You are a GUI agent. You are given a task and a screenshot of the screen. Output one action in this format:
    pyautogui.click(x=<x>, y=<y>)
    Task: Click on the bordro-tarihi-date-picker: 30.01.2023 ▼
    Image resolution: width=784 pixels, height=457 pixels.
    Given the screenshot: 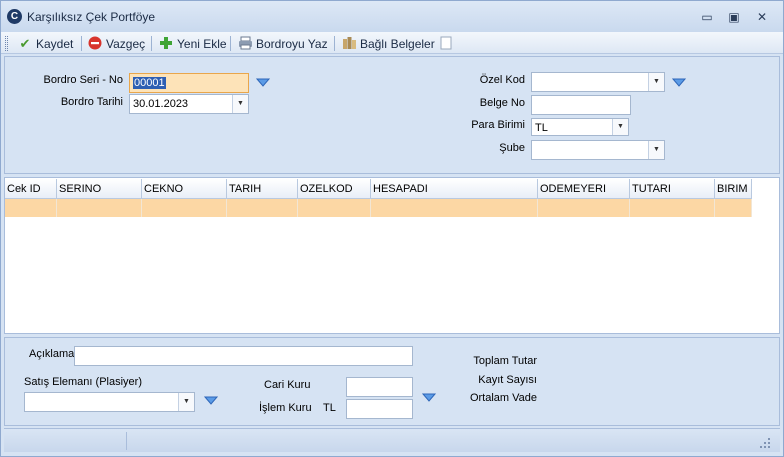 What is the action you would take?
    pyautogui.click(x=189, y=104)
    